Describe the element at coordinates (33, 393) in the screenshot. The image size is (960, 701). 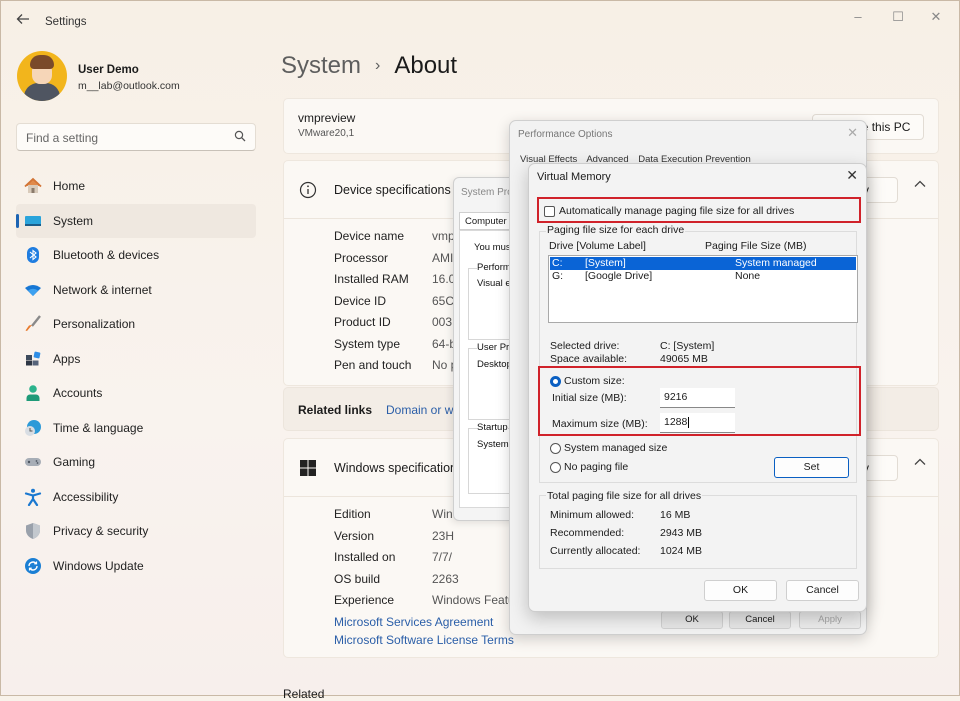
I see `accounts-icon` at that location.